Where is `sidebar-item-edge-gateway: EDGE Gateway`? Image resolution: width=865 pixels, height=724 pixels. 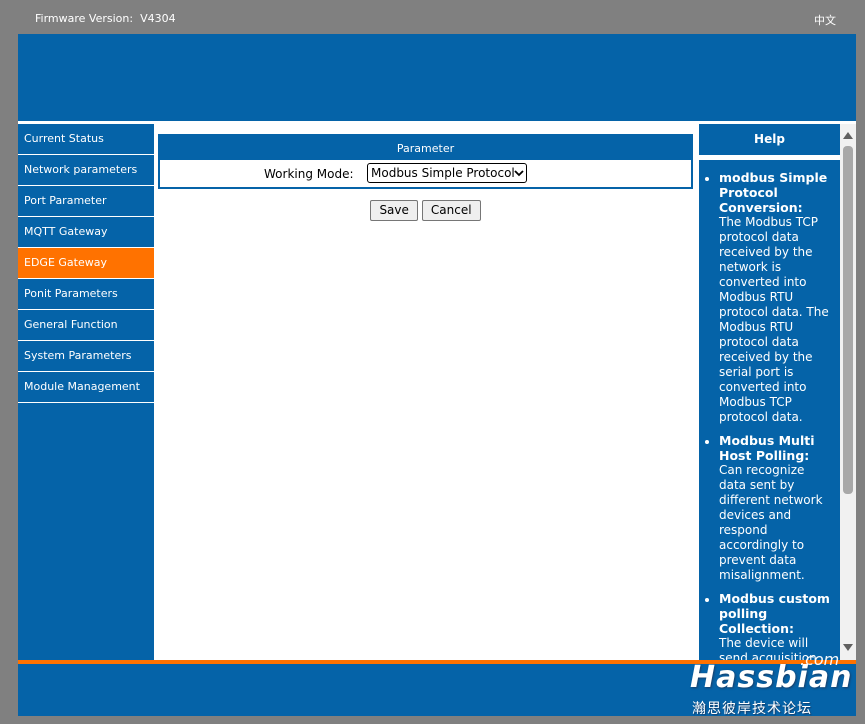 sidebar-item-edge-gateway: EDGE Gateway is located at coordinates (86, 263).